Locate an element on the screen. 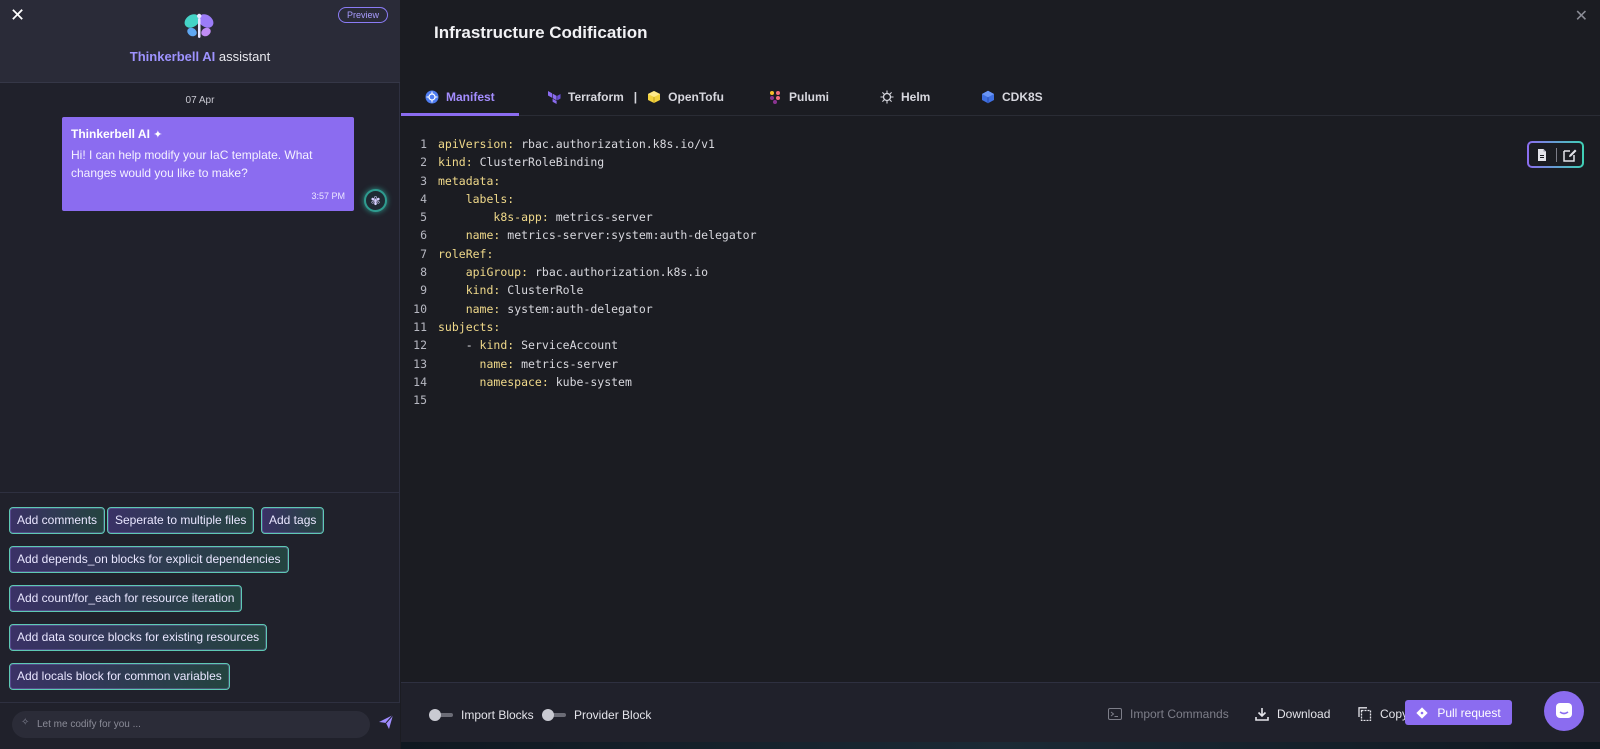  code-line: 4 labels: is located at coordinates (1000, 199).